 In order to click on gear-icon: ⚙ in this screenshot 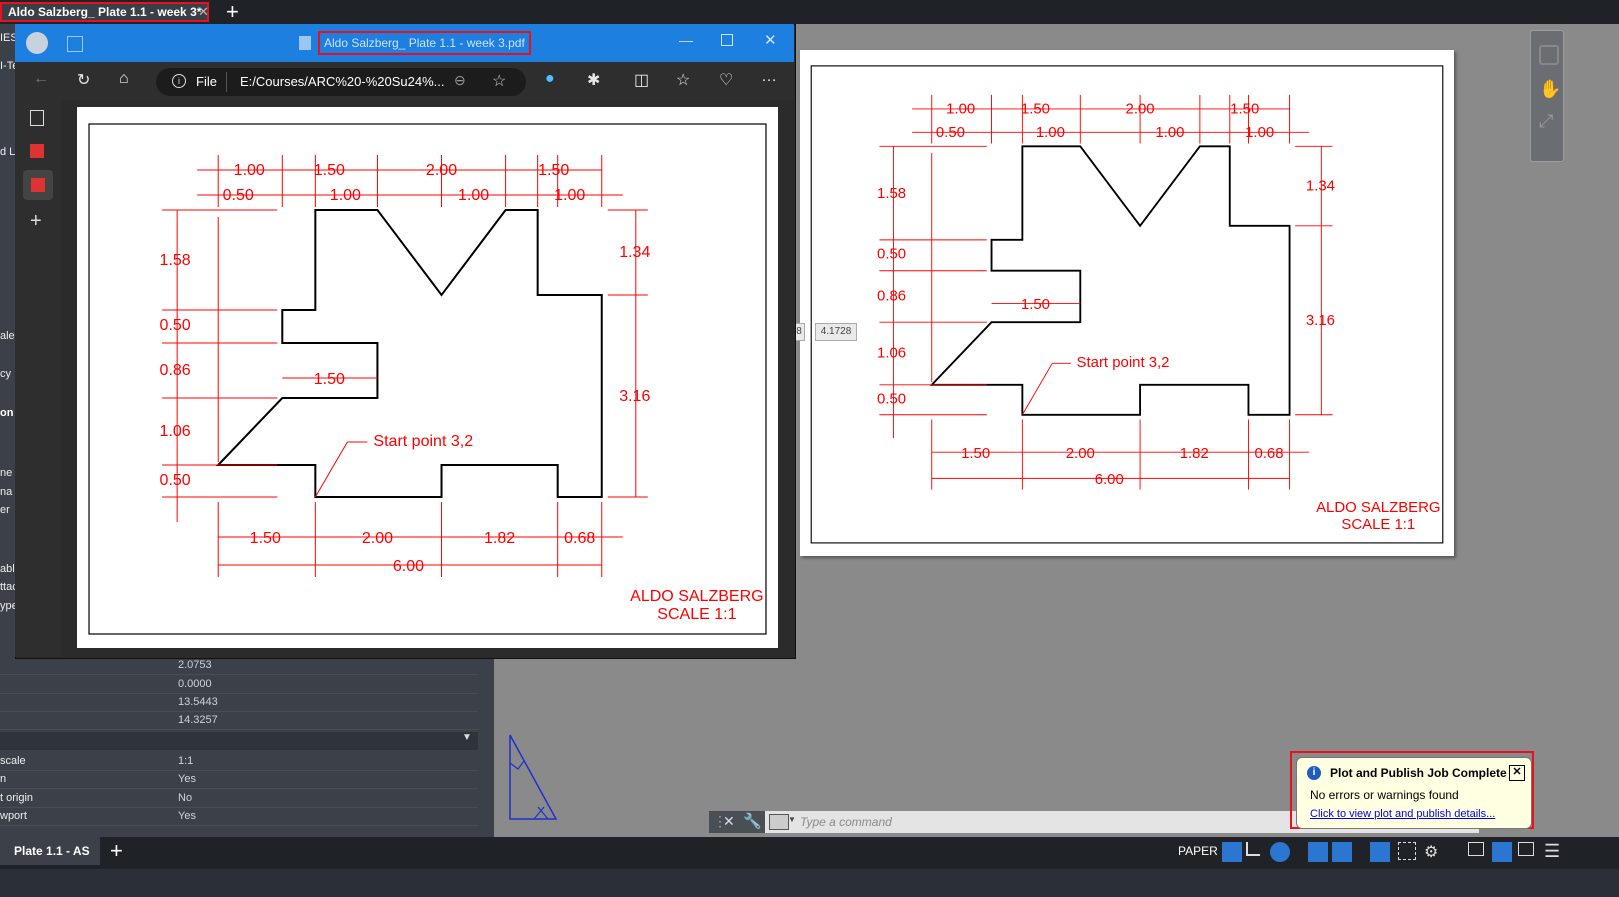, I will do `click(1434, 852)`.